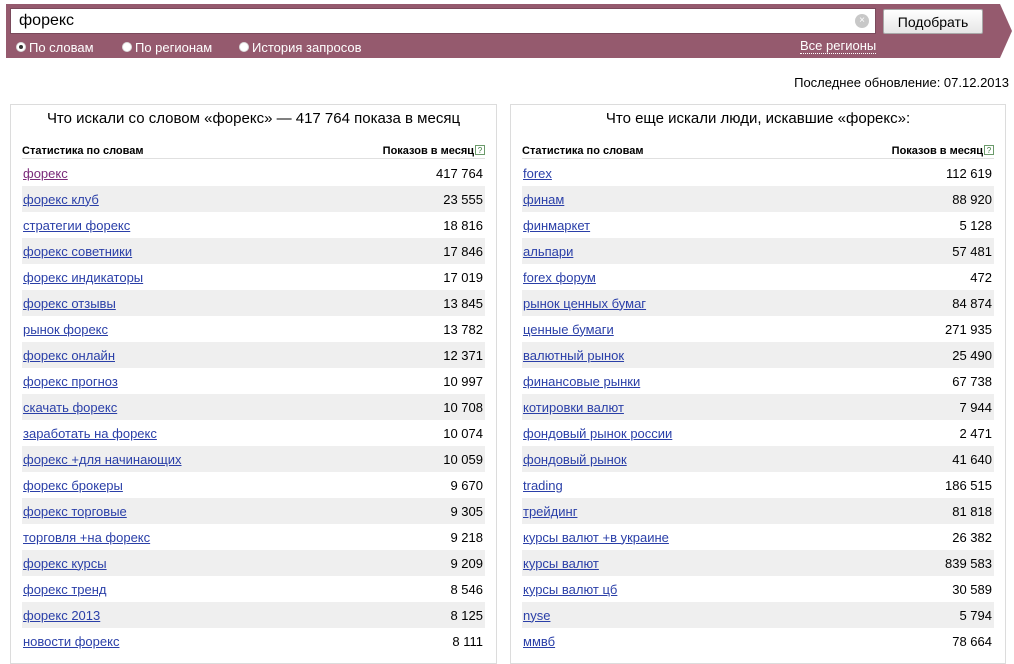 The width and height of the screenshot is (1014, 664). What do you see at coordinates (463, 329) in the screenshot?
I see `impressions-count: 13 782` at bounding box center [463, 329].